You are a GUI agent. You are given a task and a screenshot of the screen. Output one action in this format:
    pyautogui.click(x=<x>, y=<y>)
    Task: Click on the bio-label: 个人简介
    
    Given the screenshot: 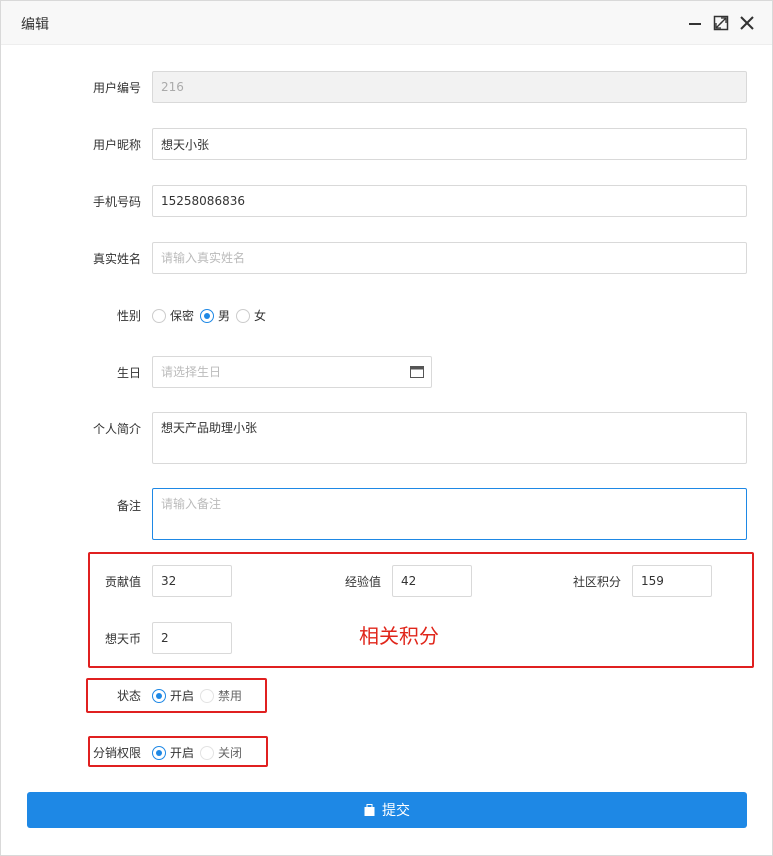 What is the action you would take?
    pyautogui.click(x=116, y=429)
    